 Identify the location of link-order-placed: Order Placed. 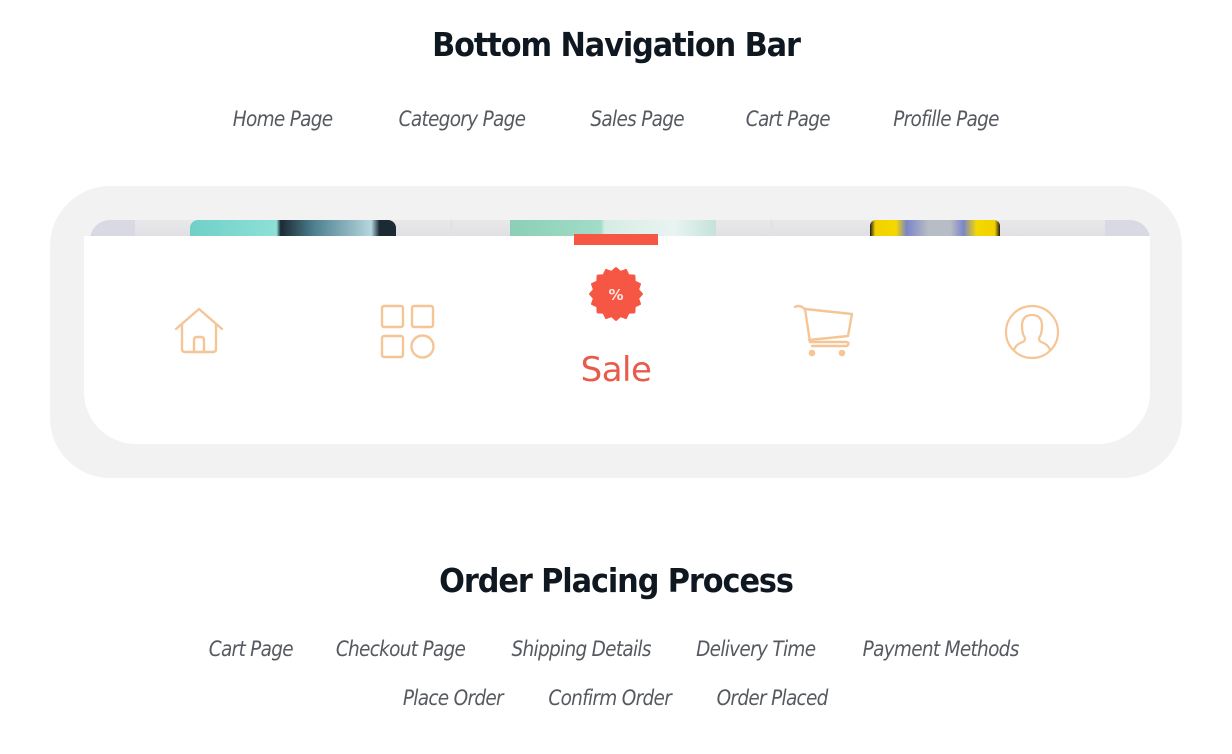
(773, 698).